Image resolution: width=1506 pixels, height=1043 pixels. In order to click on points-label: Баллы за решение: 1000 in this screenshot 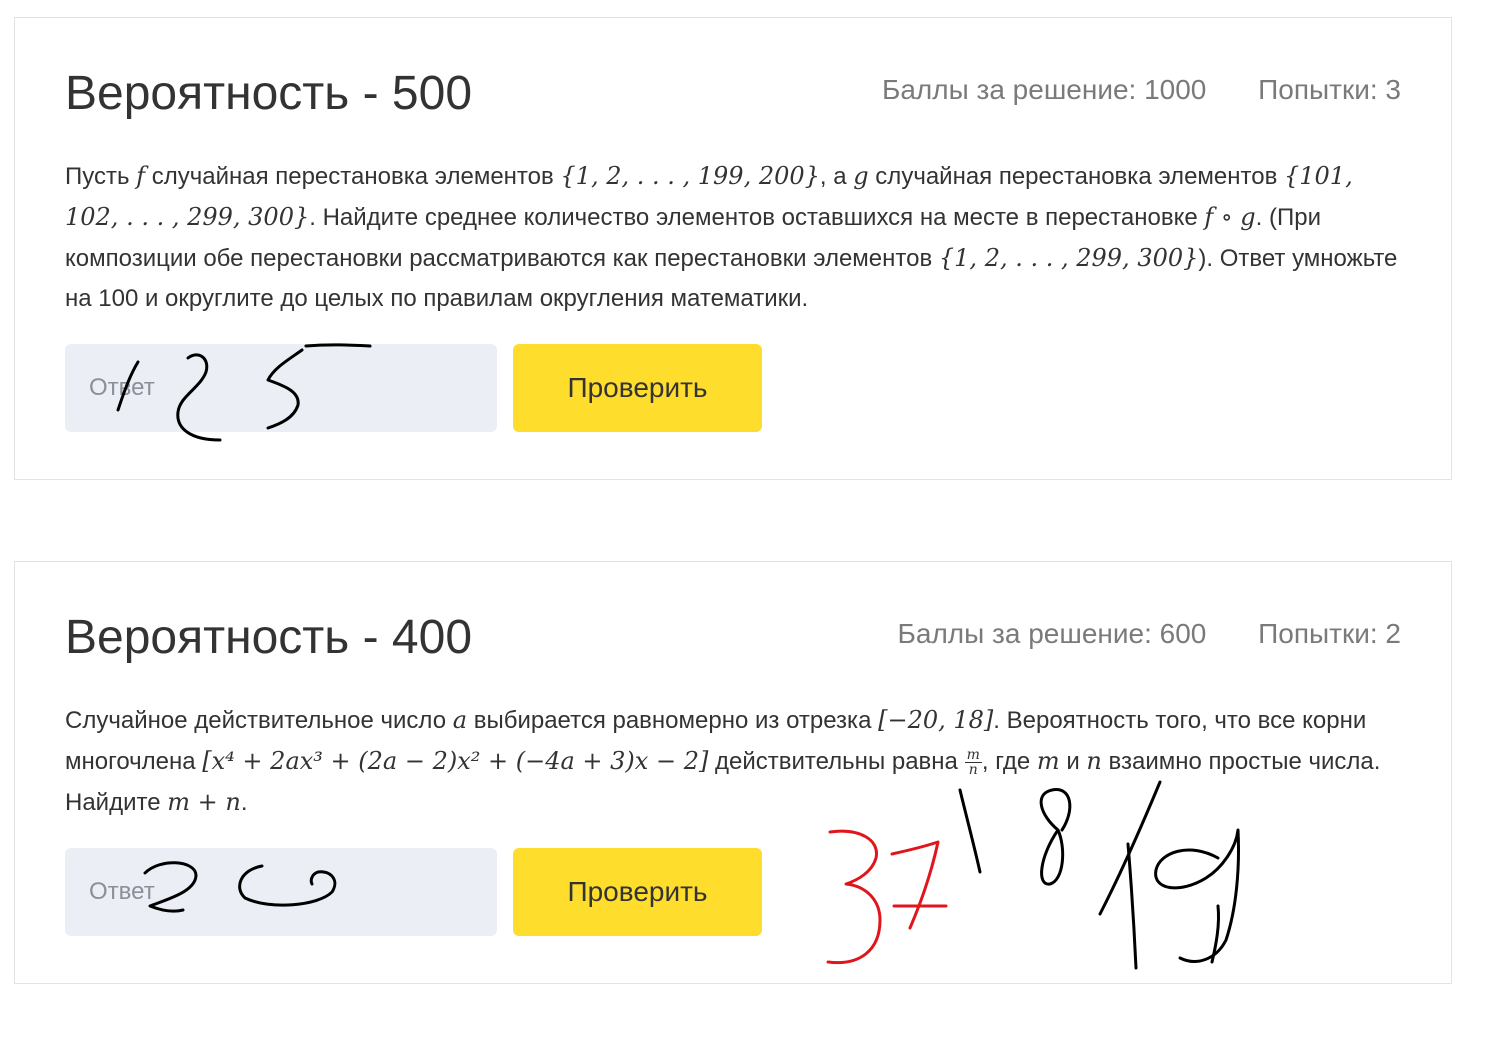, I will do `click(1044, 89)`.